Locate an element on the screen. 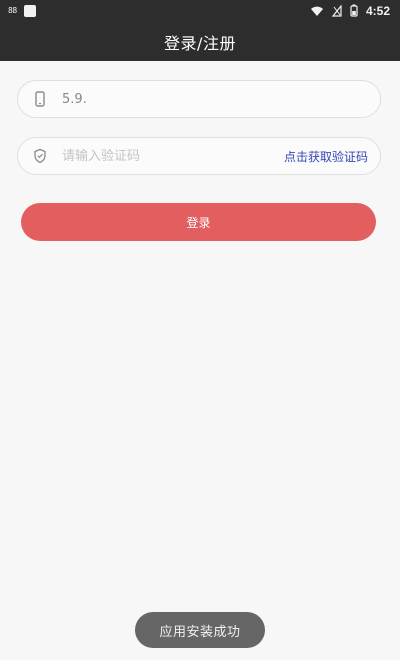 This screenshot has height=660, width=400. verification-code-field: 点击获取验证码 is located at coordinates (199, 156).